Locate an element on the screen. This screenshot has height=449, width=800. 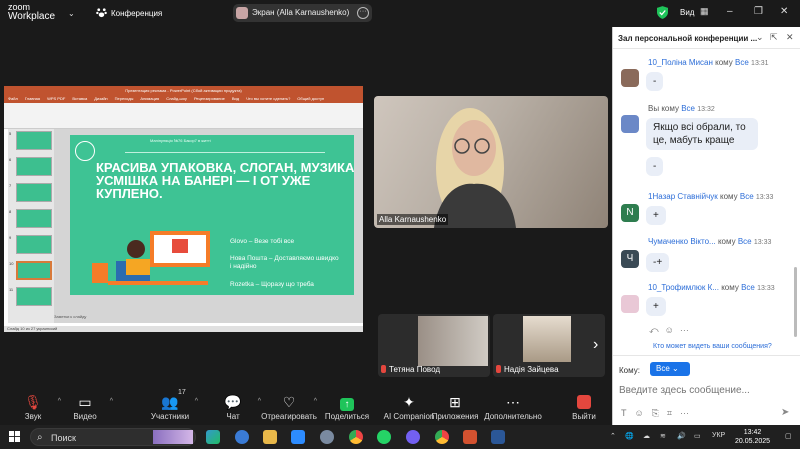
speaker-icon: 🔊 is located at coordinates (681, 436).